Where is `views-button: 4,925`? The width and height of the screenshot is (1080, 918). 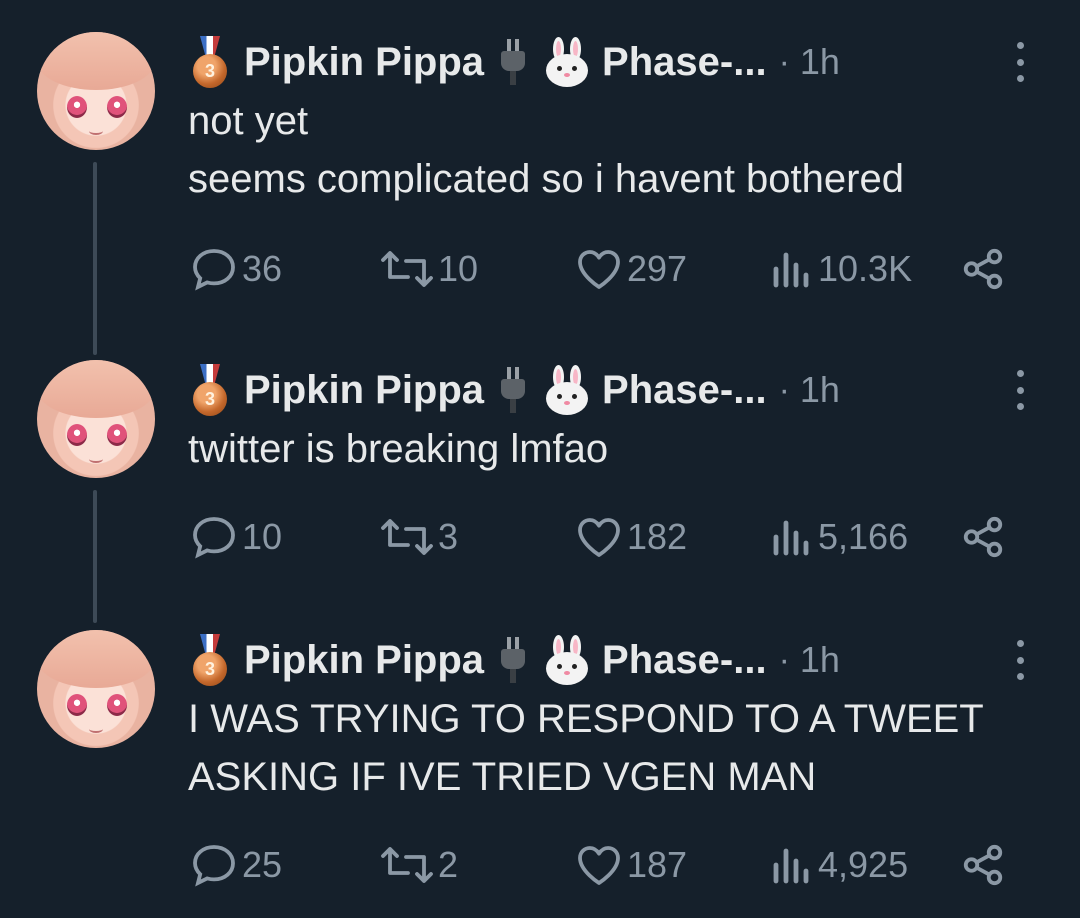
views-button: 4,925 is located at coordinates (839, 865).